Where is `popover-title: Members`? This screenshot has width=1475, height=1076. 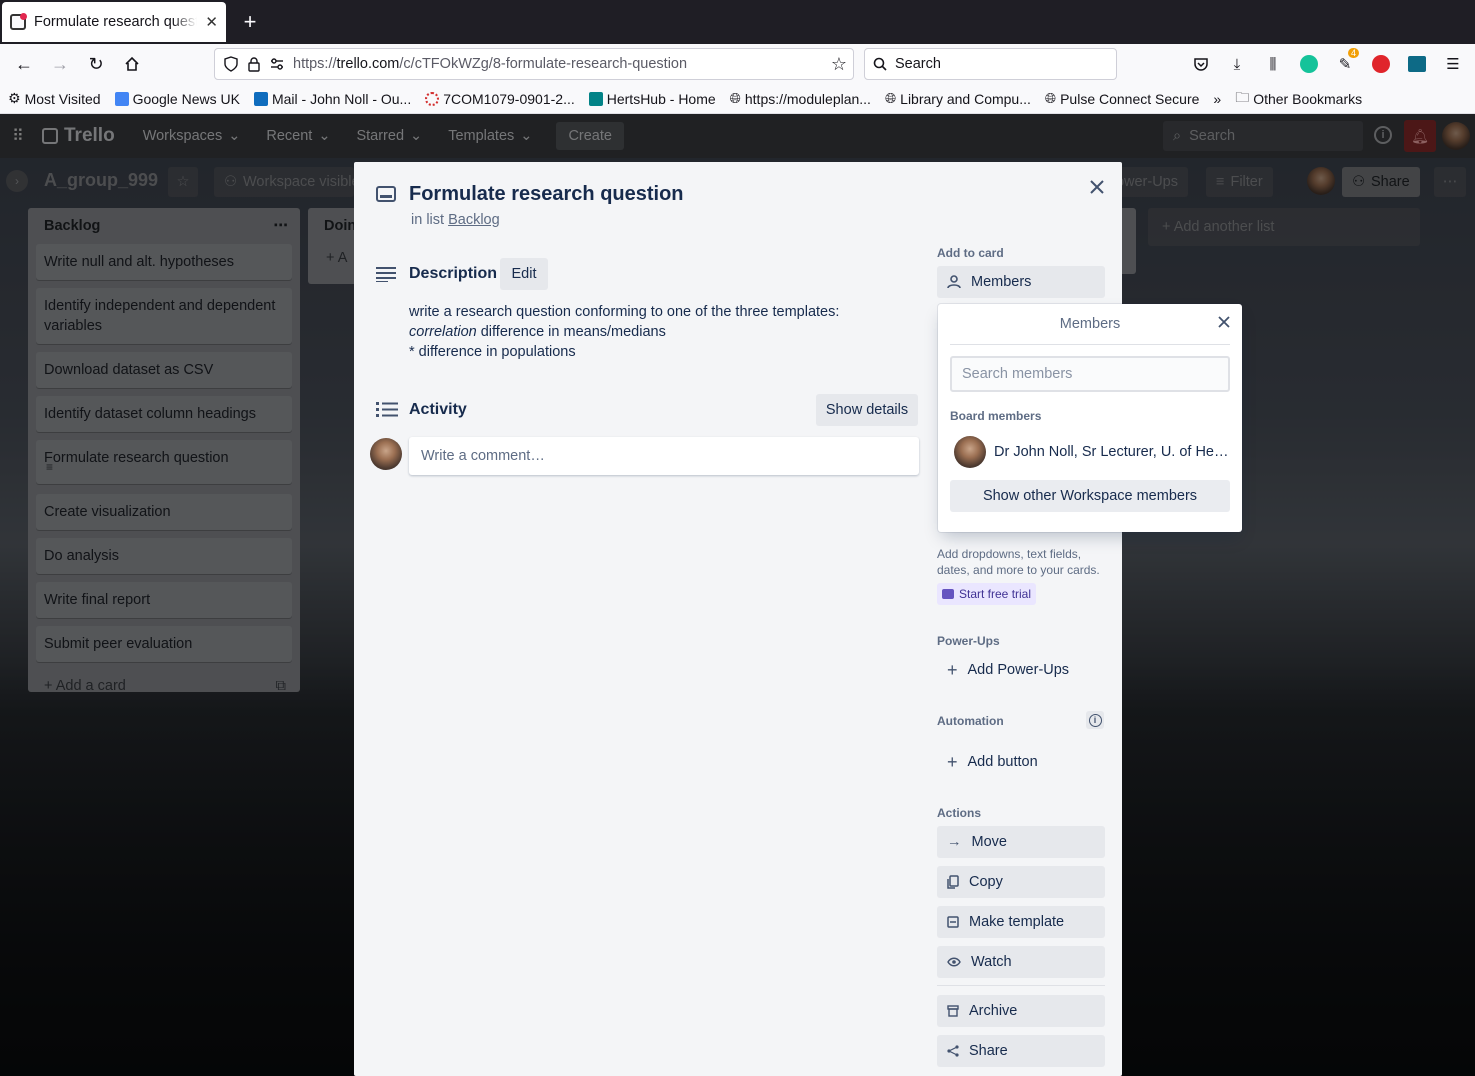 popover-title: Members is located at coordinates (1090, 324).